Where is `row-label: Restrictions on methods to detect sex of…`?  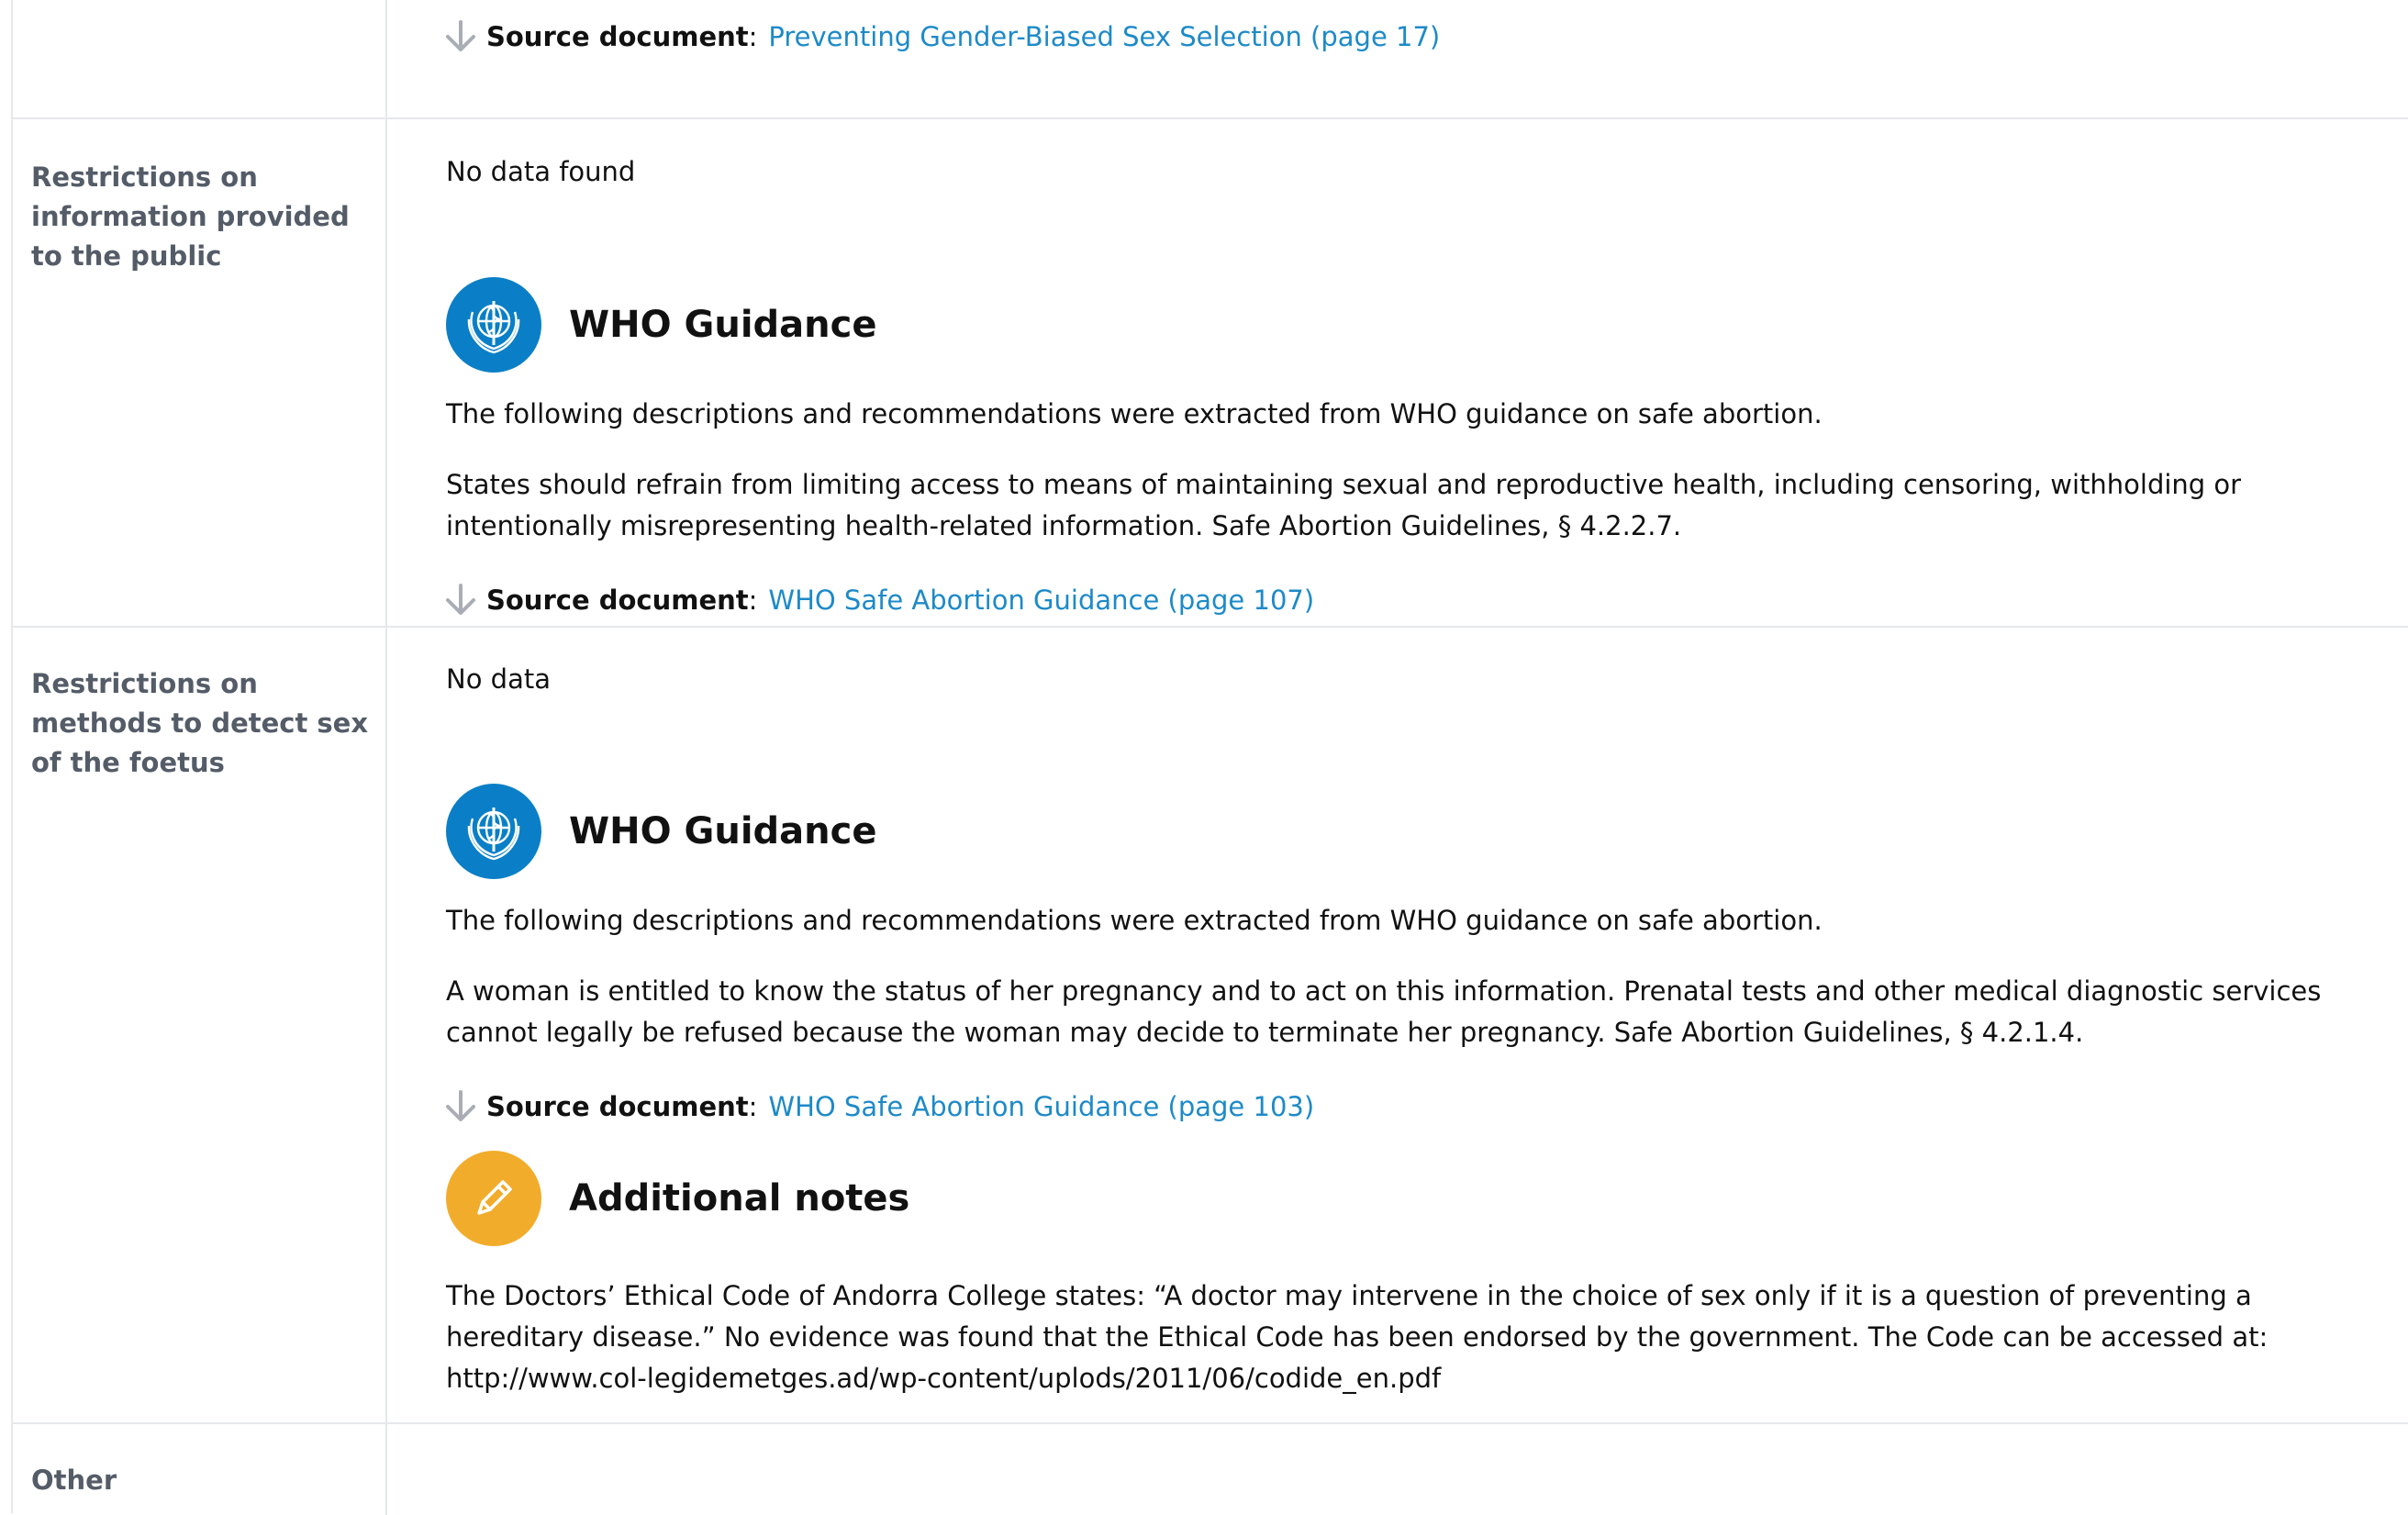 row-label: Restrictions on methods to detect sex of… is located at coordinates (200, 723).